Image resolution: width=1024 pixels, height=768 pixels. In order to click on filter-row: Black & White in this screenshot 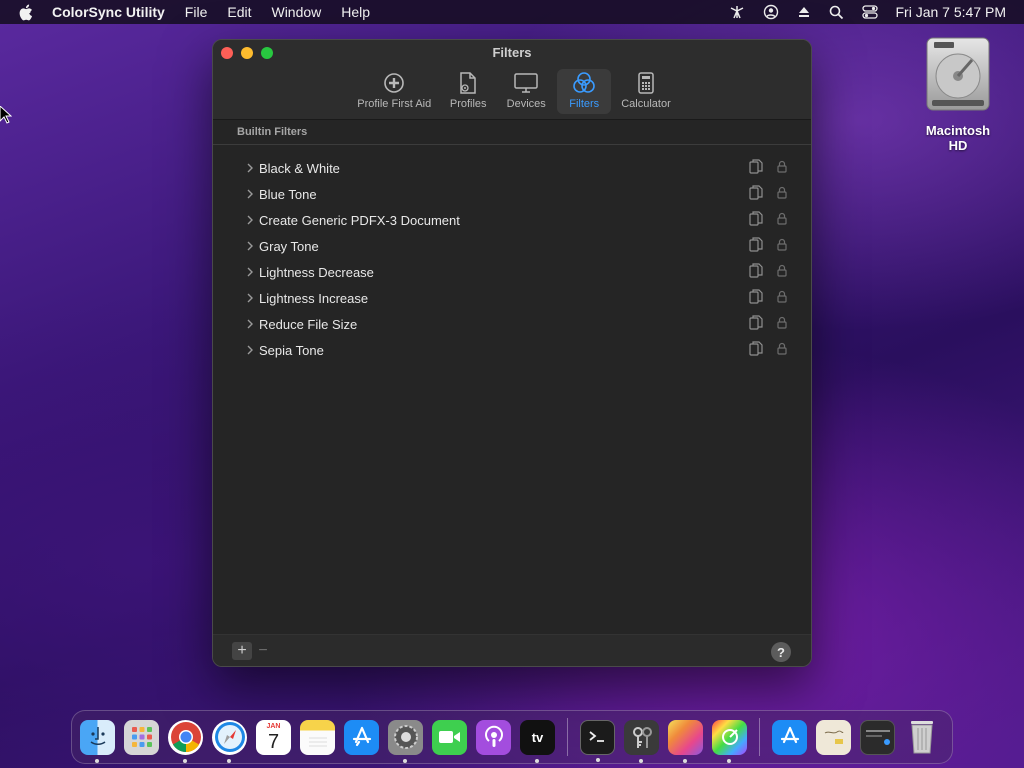, I will do `click(512, 168)`.